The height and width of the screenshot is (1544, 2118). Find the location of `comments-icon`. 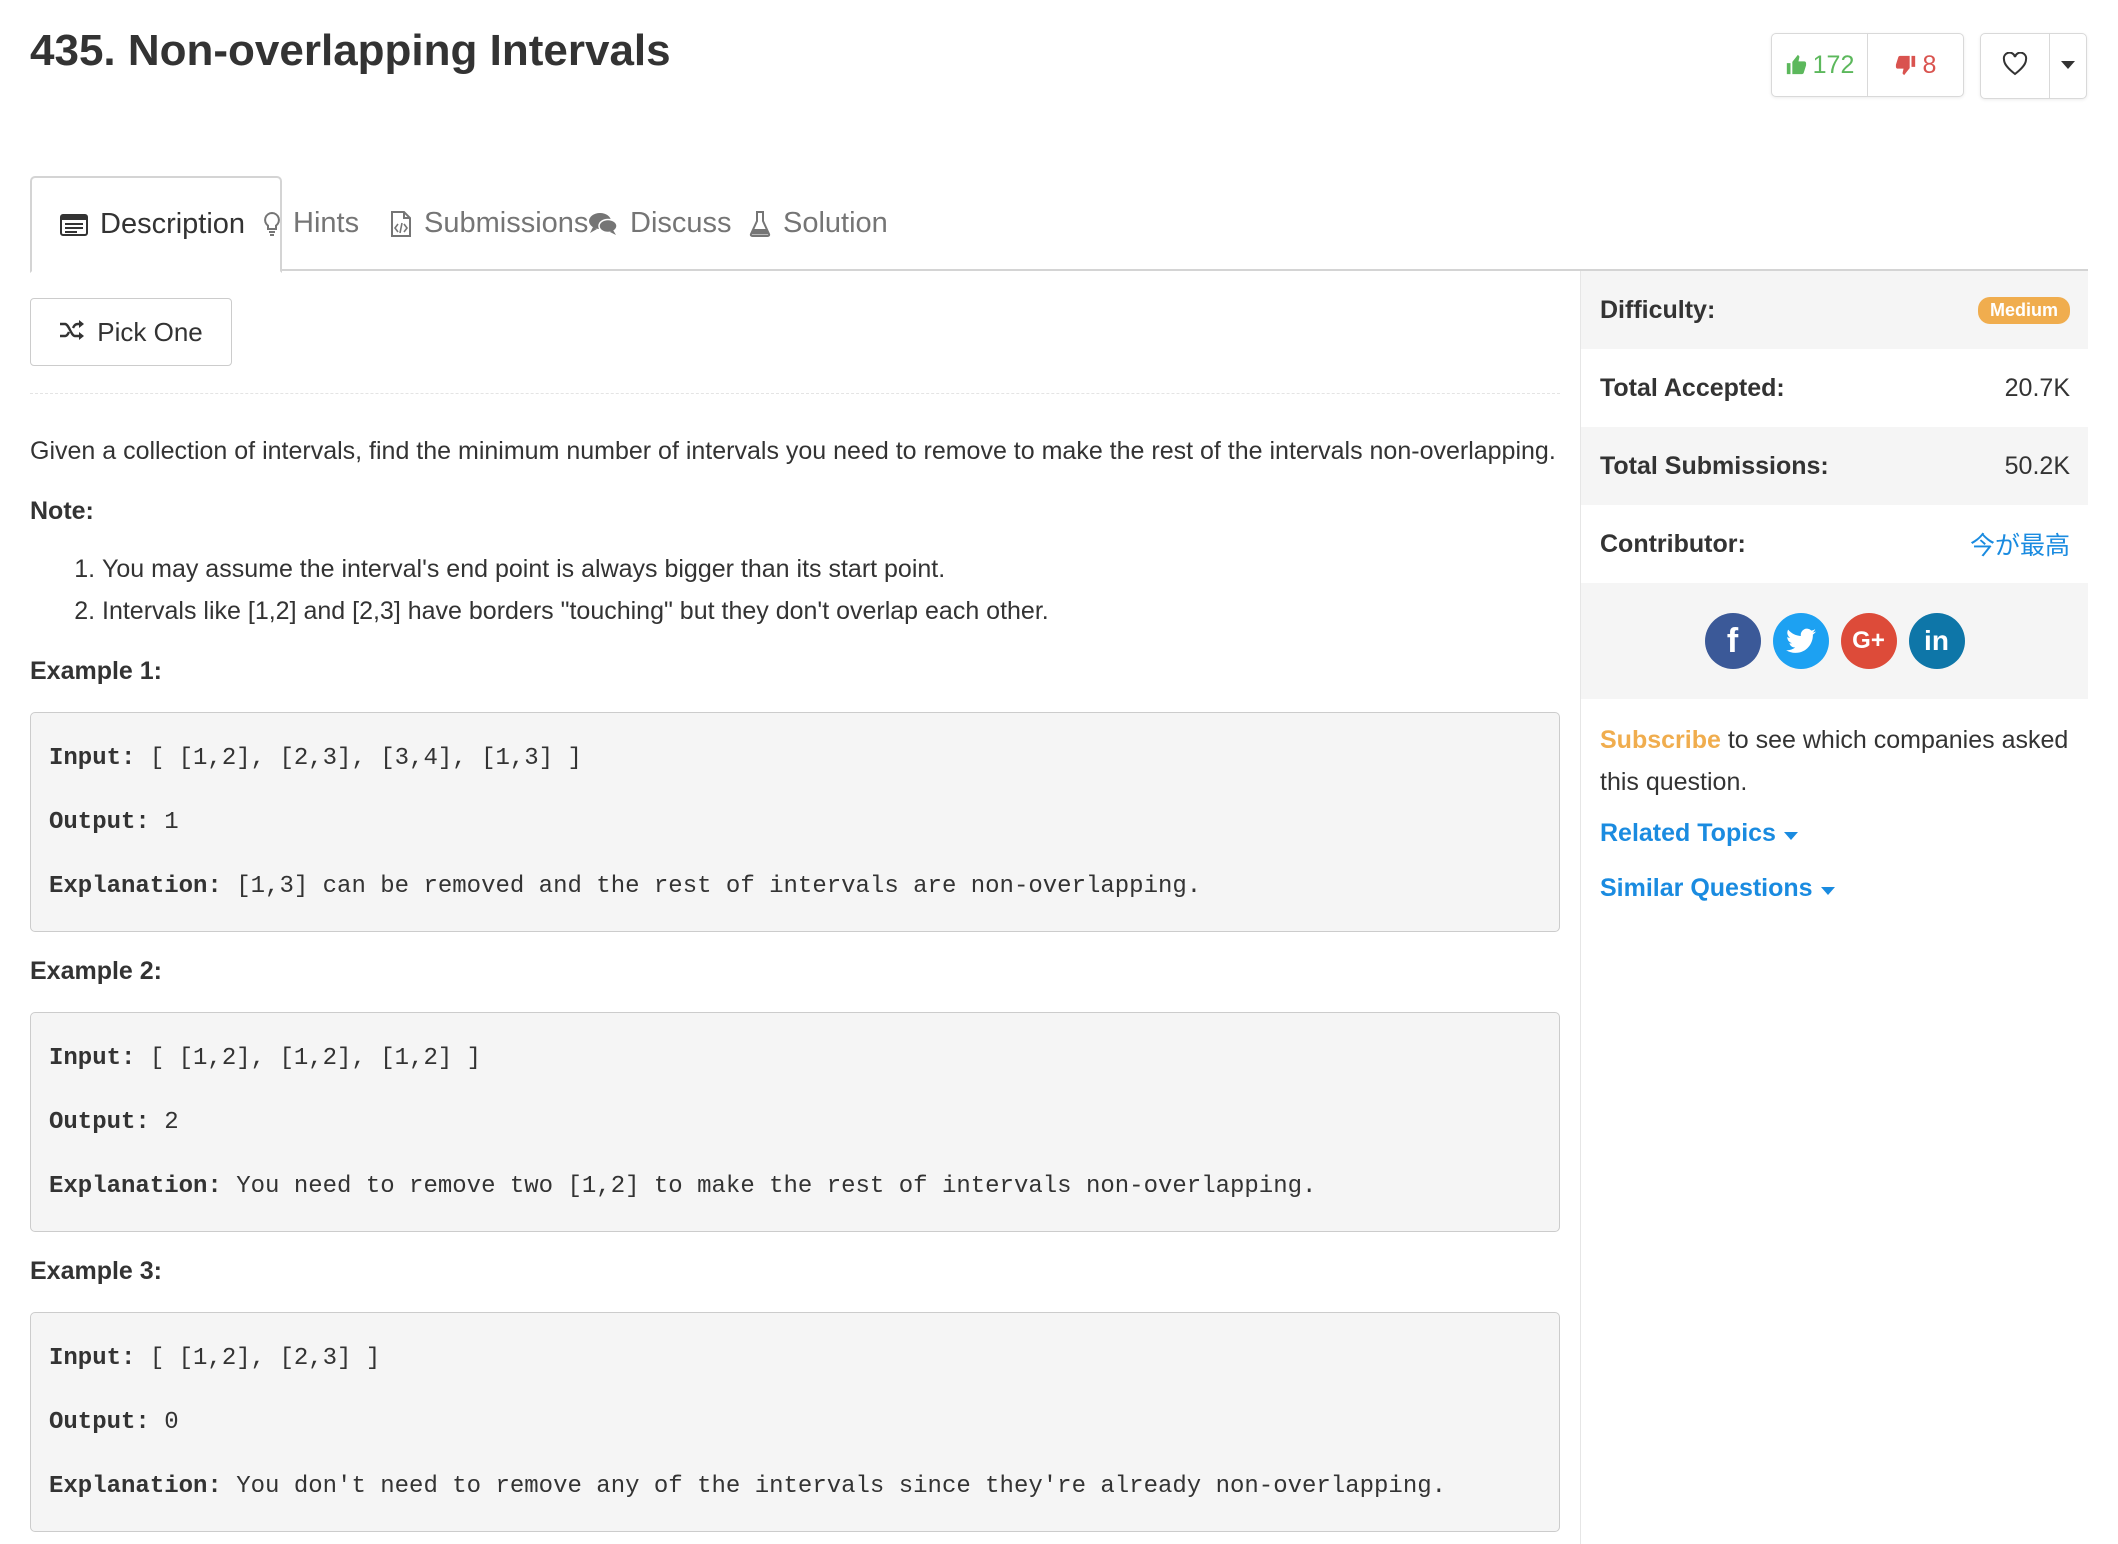

comments-icon is located at coordinates (603, 224).